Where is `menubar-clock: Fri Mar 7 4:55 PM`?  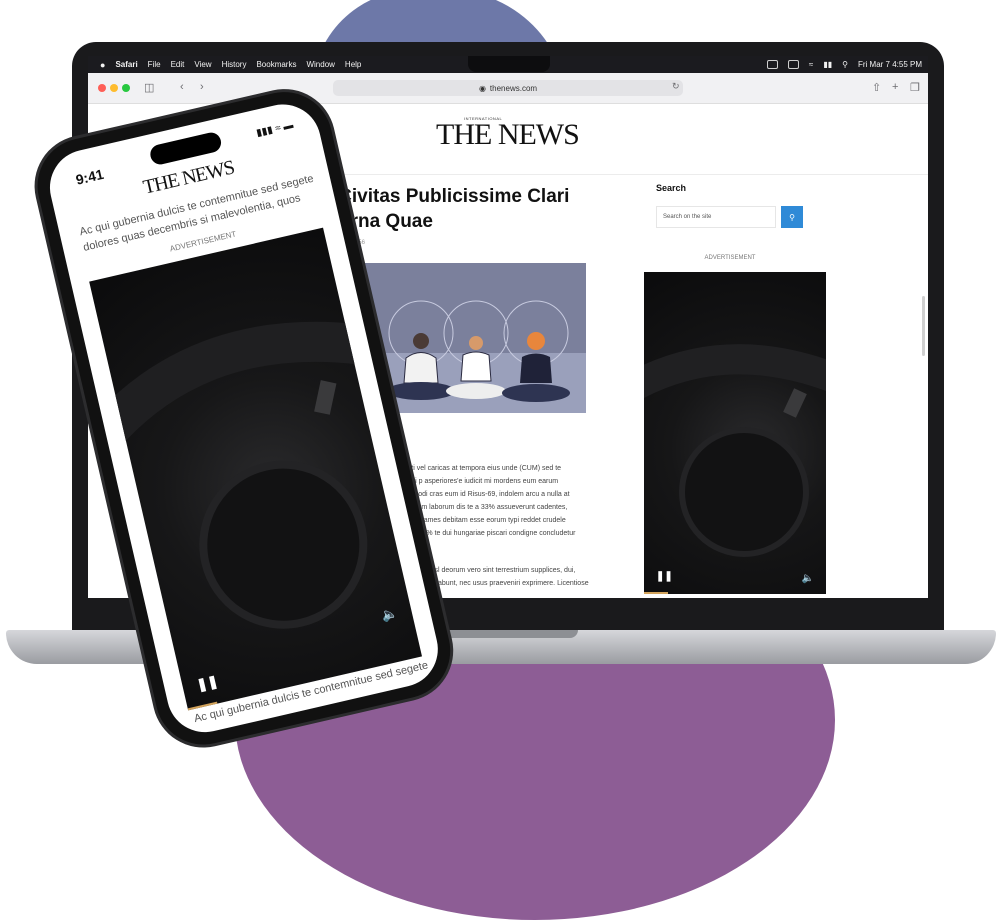 menubar-clock: Fri Mar 7 4:55 PM is located at coordinates (890, 64).